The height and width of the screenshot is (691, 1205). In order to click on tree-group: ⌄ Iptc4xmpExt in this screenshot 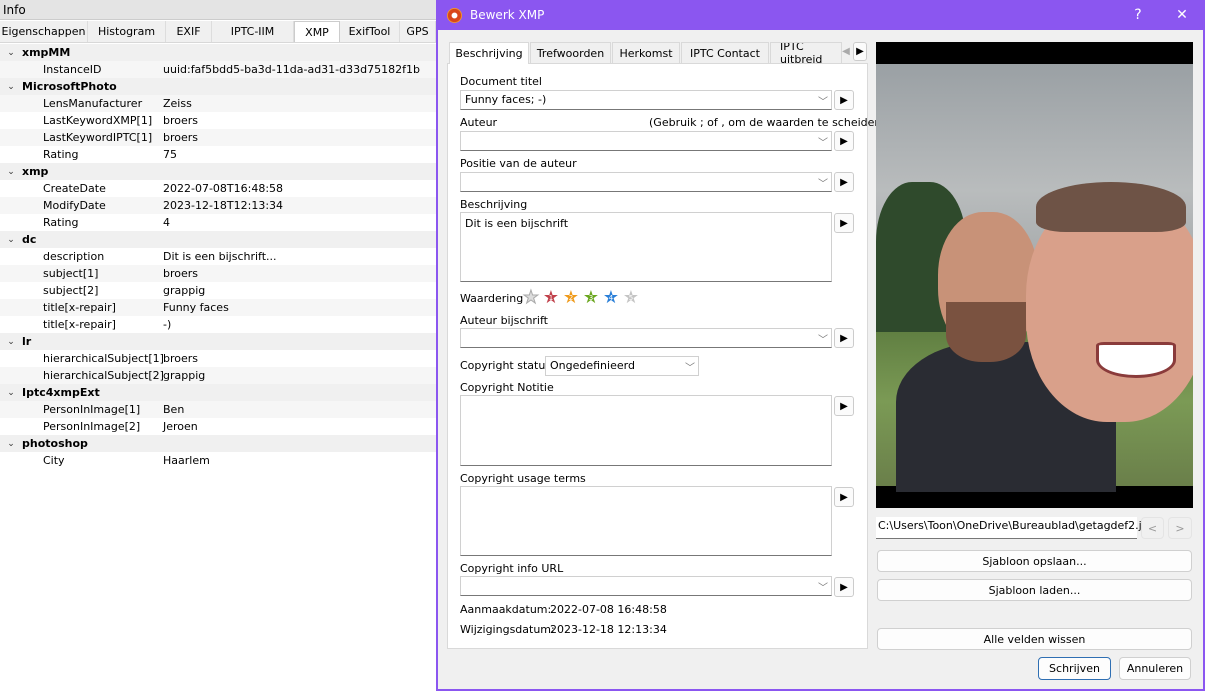, I will do `click(218, 392)`.